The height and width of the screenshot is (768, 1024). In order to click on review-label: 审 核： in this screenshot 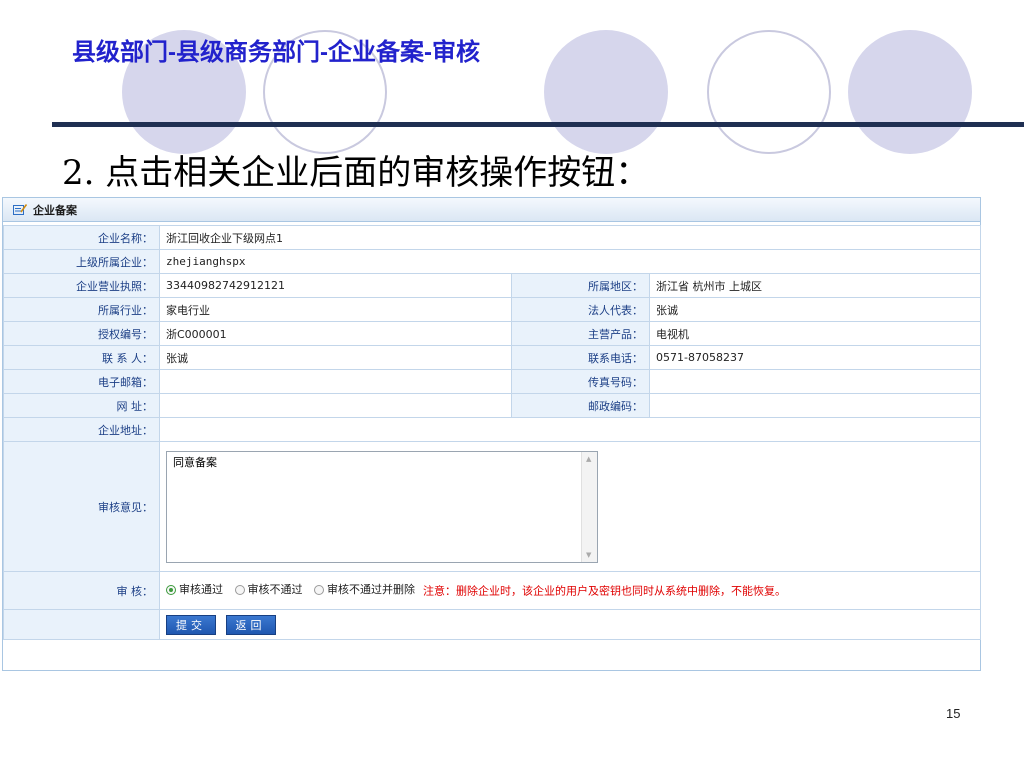, I will do `click(81, 590)`.